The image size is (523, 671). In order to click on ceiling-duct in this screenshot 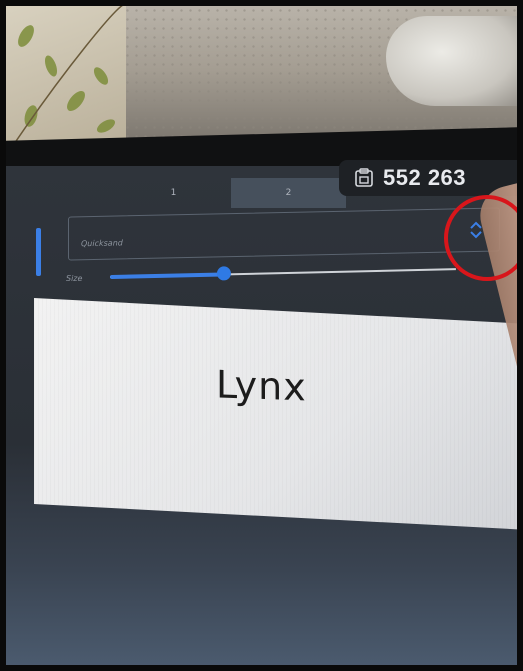, I will do `click(451, 61)`.